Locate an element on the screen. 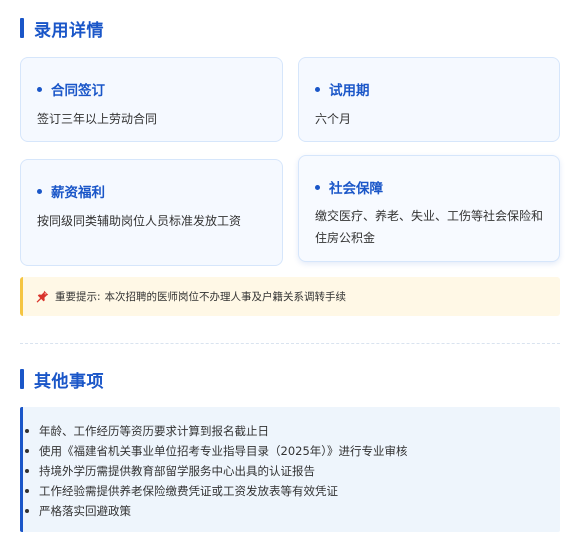 Image resolution: width=568 pixels, height=546 pixels. other-title-text: 其他事项 is located at coordinates (69, 381).